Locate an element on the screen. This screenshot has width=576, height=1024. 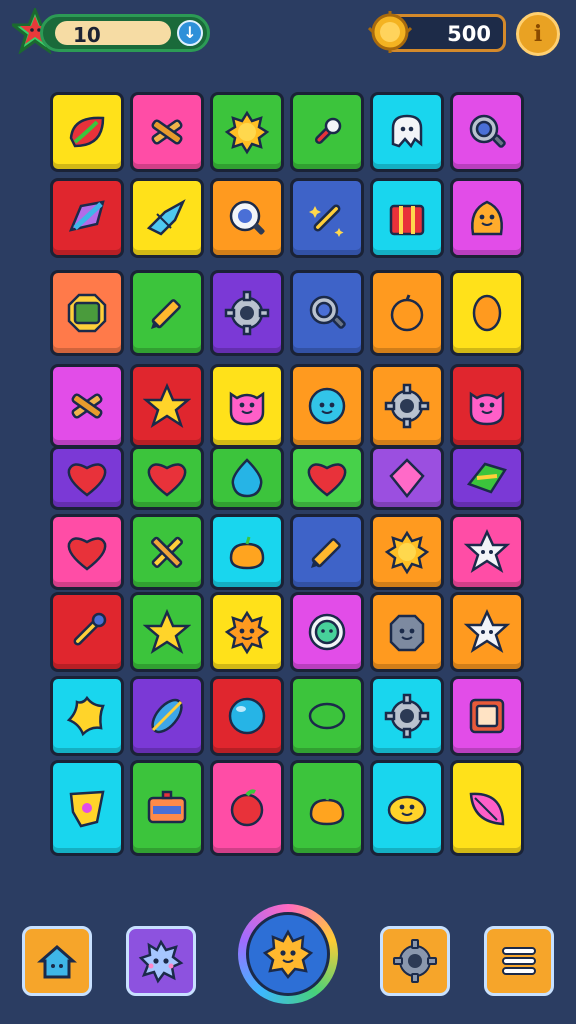
tile-r8-c3 is located at coordinates (247, 716).